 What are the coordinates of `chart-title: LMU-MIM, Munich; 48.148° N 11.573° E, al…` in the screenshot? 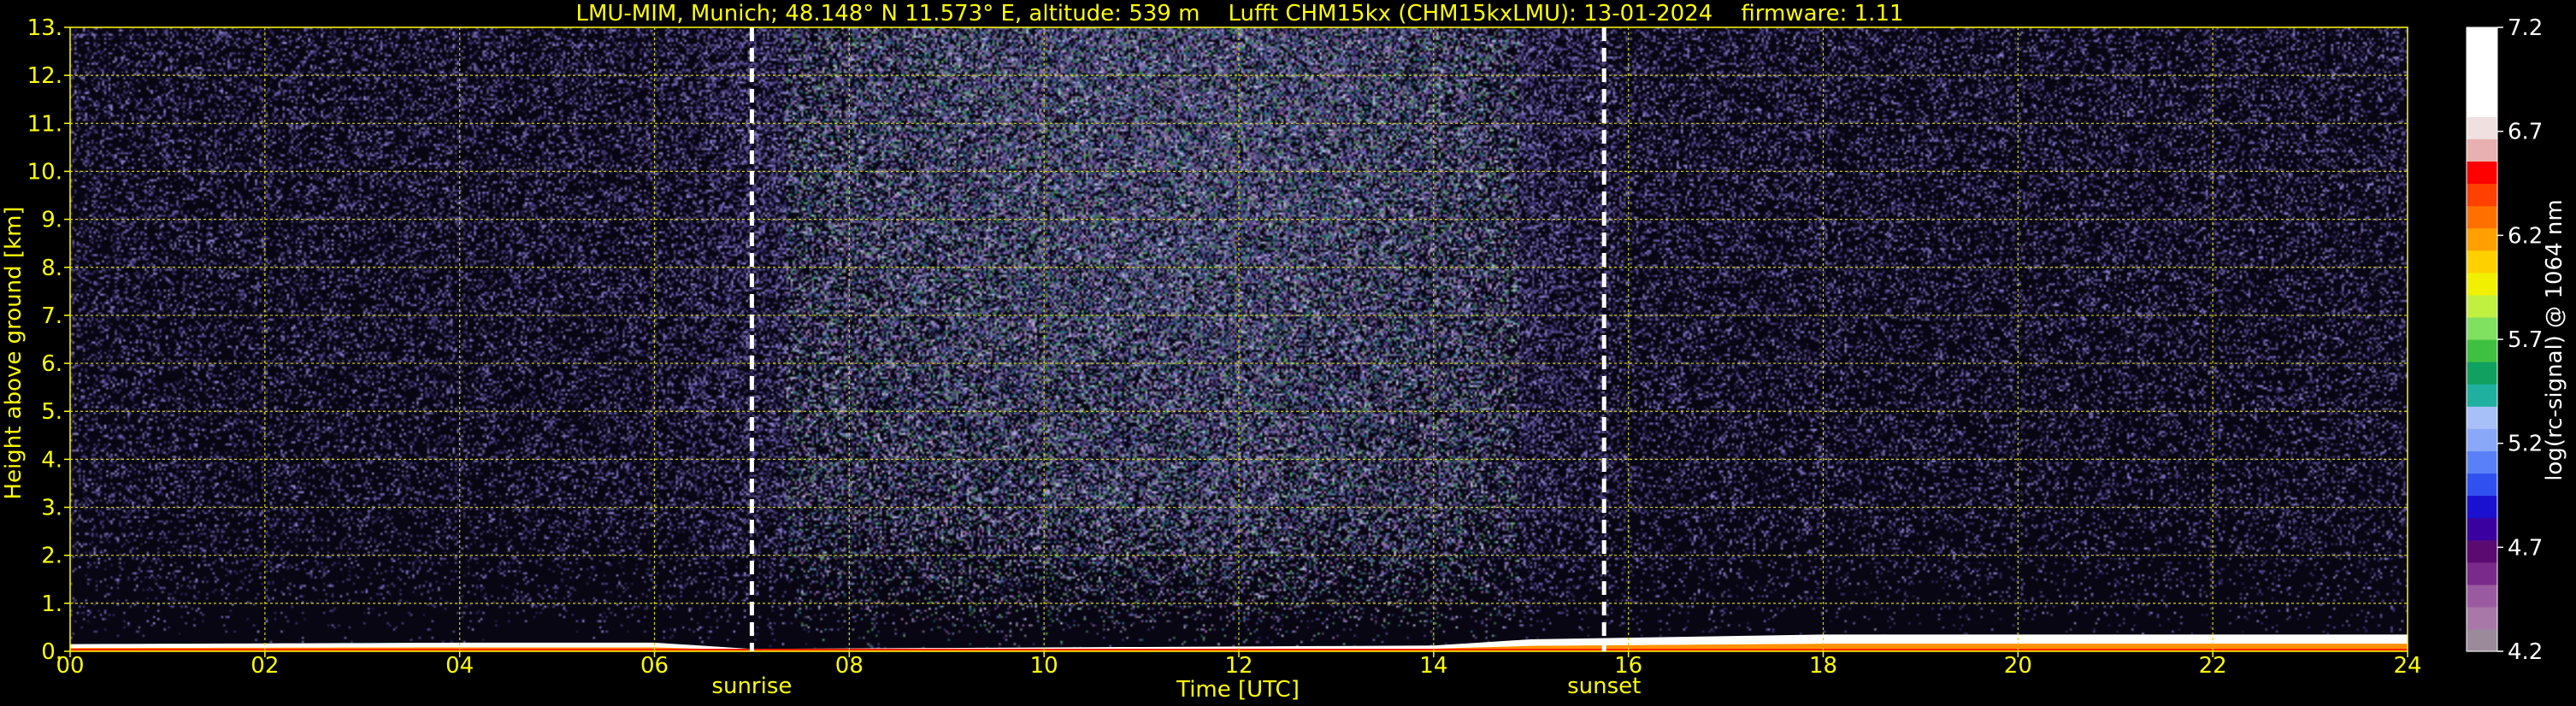 It's located at (1239, 13).